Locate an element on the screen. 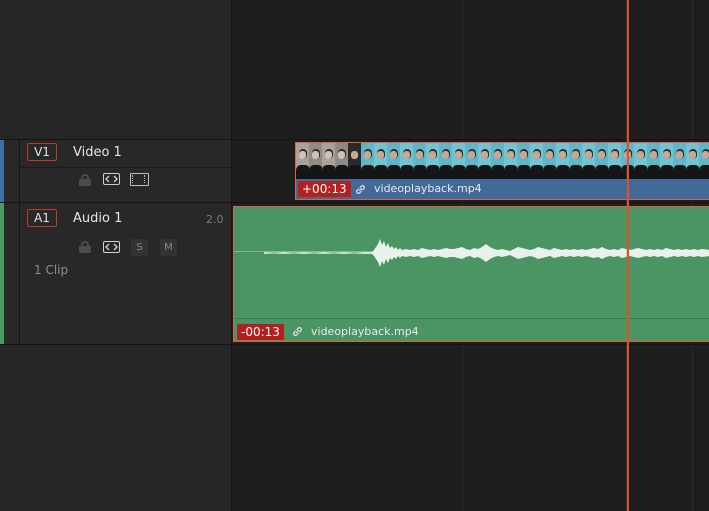  video-clip-thumbnails is located at coordinates (502, 161).